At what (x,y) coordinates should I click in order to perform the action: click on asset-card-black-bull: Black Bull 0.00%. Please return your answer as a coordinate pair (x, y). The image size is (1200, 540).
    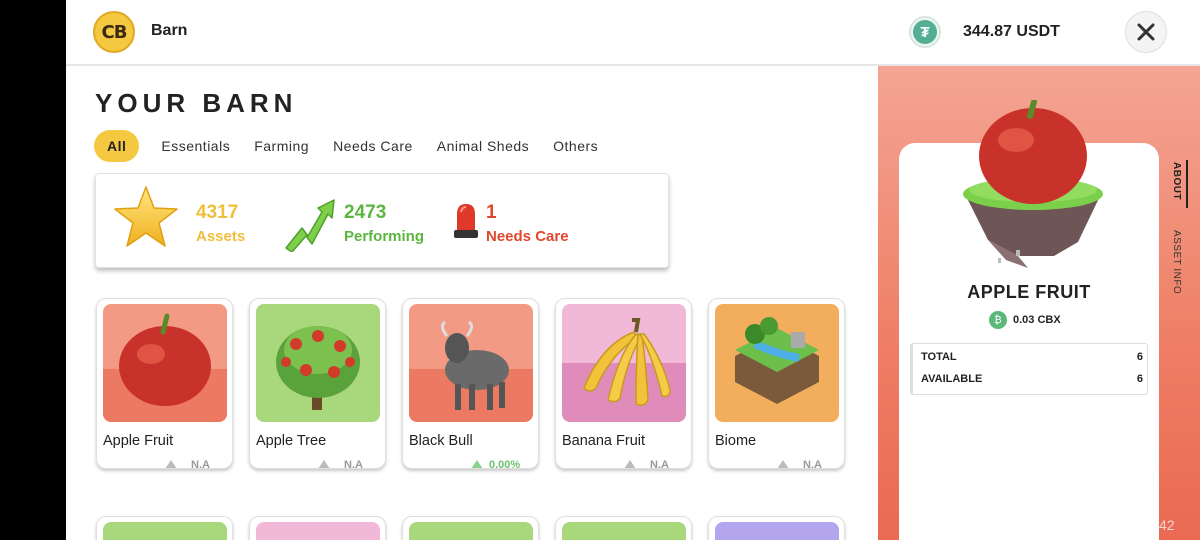
    Looking at the image, I should click on (470, 383).